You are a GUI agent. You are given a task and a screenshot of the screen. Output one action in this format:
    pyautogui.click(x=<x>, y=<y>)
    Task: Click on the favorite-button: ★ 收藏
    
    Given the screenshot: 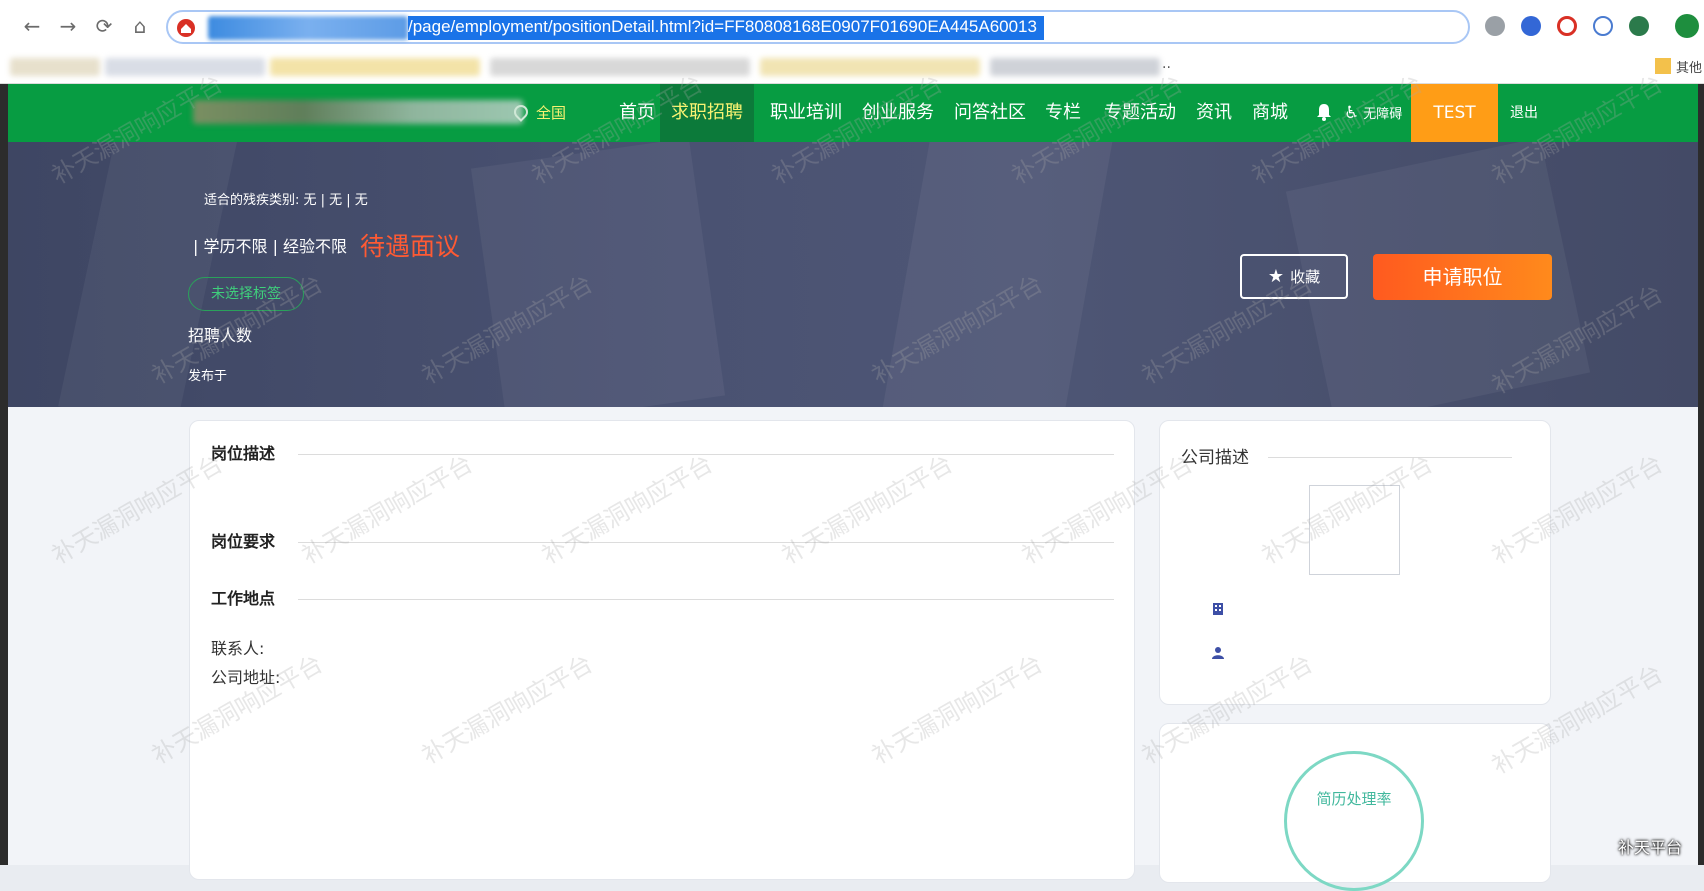 What is the action you would take?
    pyautogui.click(x=1294, y=276)
    